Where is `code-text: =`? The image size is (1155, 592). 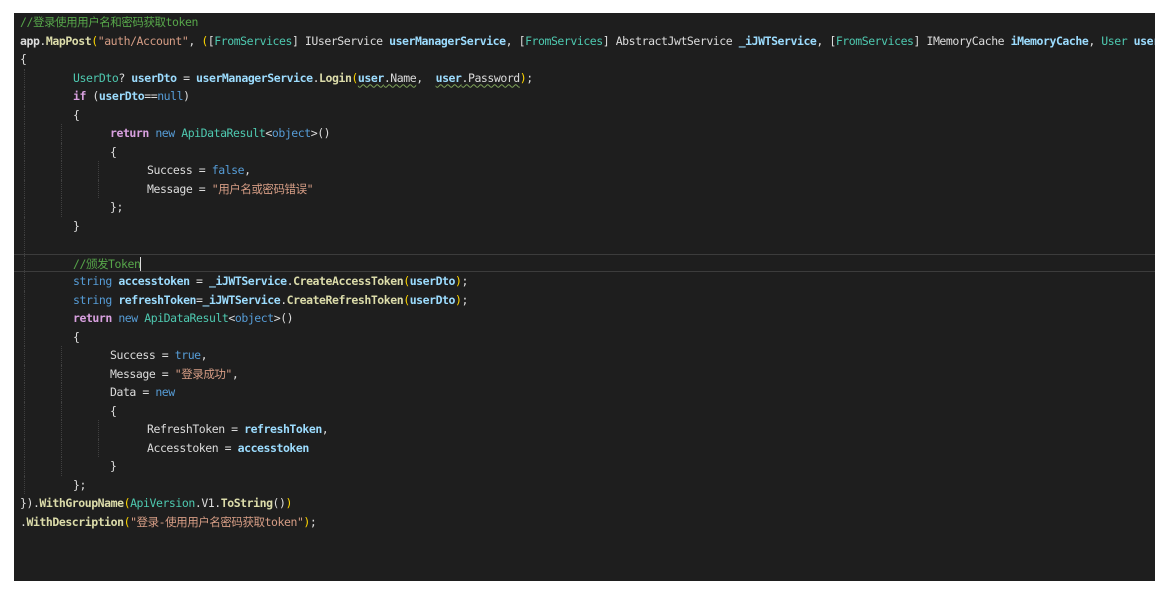 code-text: = is located at coordinates (186, 77).